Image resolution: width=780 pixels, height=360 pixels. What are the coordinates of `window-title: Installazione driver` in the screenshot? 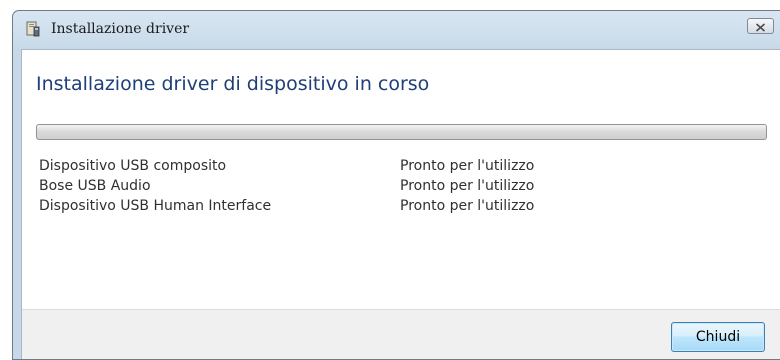 It's located at (120, 29).